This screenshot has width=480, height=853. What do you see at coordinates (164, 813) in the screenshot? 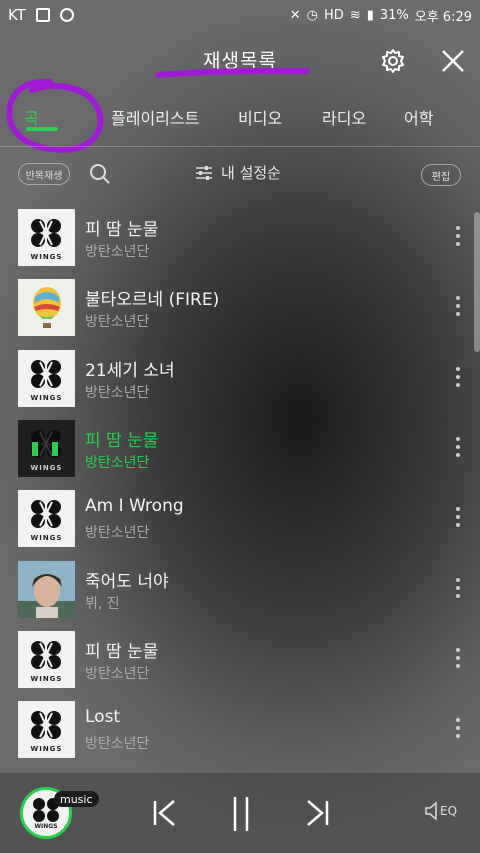
I see `previous-icon` at bounding box center [164, 813].